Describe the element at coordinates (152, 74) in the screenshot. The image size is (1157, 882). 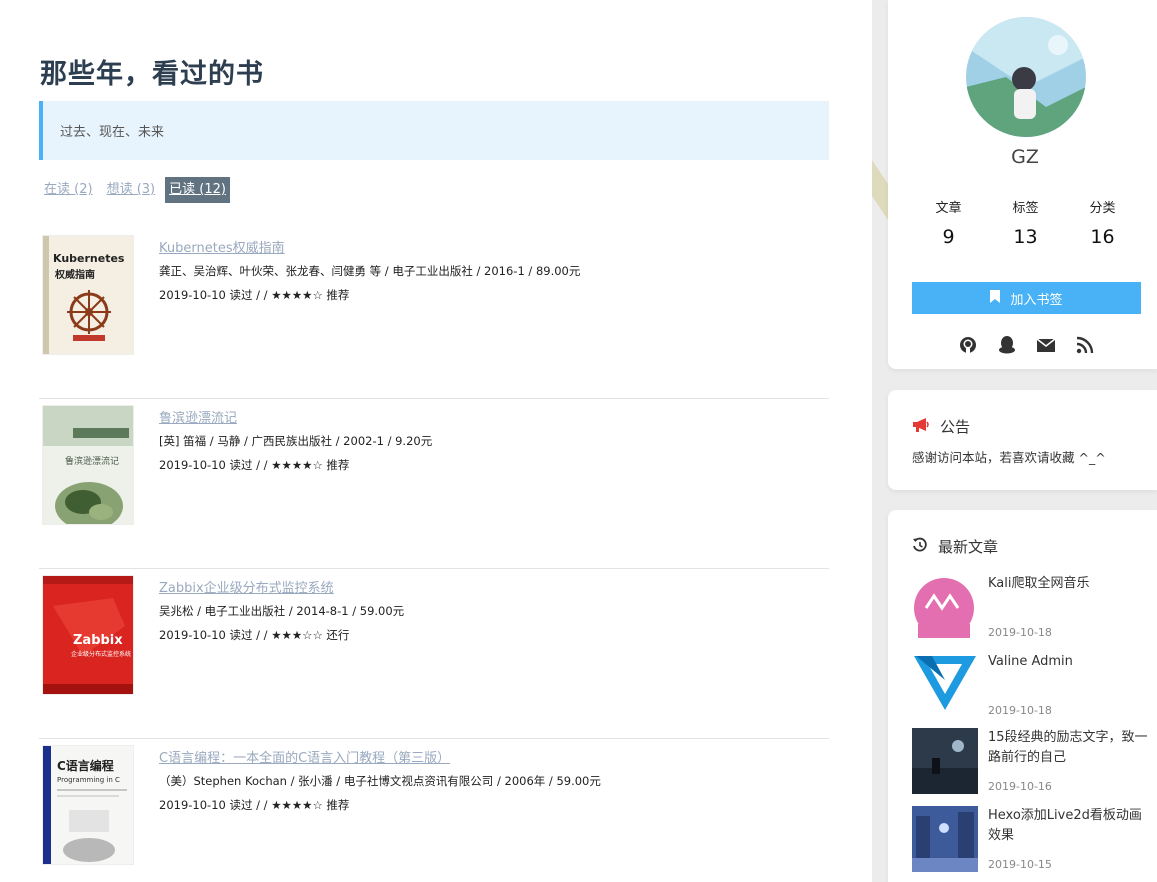
I see `page-title: 那些年，看过的书` at that location.